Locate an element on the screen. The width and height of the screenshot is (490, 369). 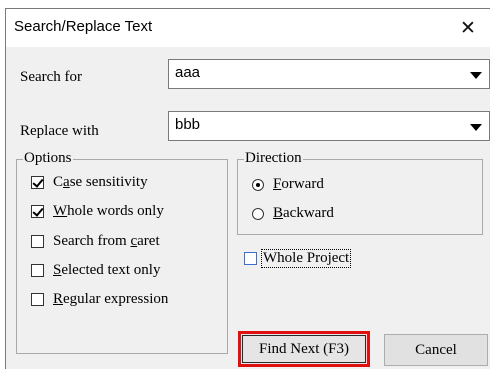
direction-group: Direction is located at coordinates (360, 192).